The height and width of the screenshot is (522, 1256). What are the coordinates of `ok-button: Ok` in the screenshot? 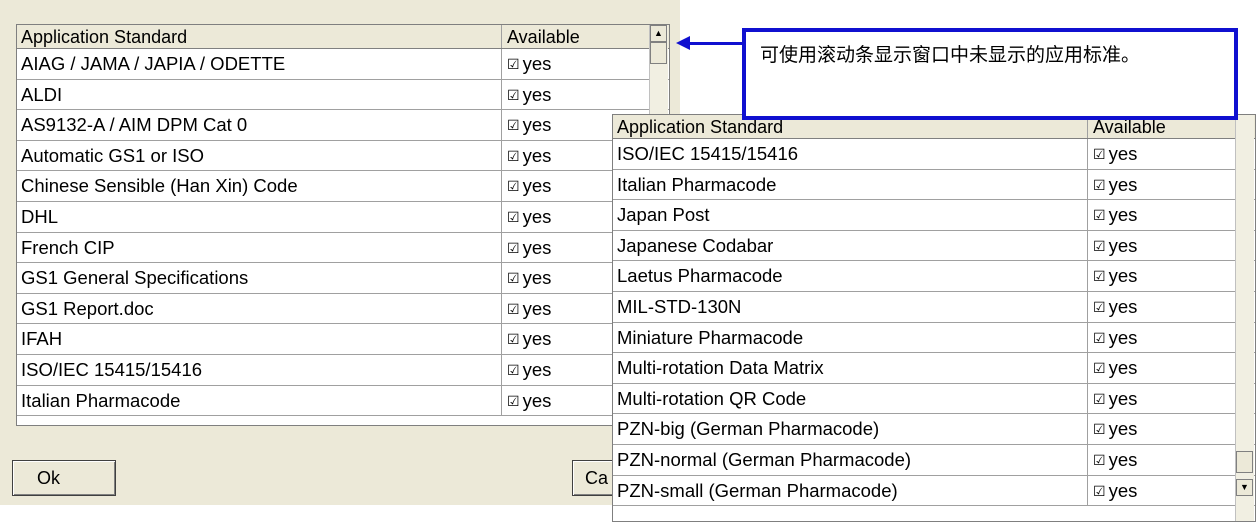 It's located at (64, 478).